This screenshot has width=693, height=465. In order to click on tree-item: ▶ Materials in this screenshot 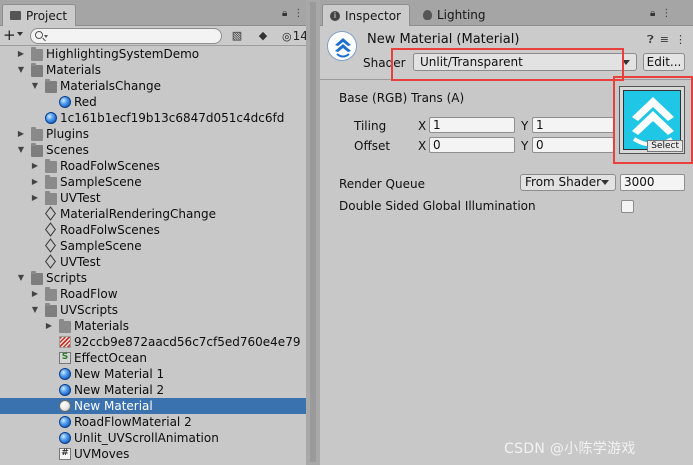, I will do `click(153, 326)`.